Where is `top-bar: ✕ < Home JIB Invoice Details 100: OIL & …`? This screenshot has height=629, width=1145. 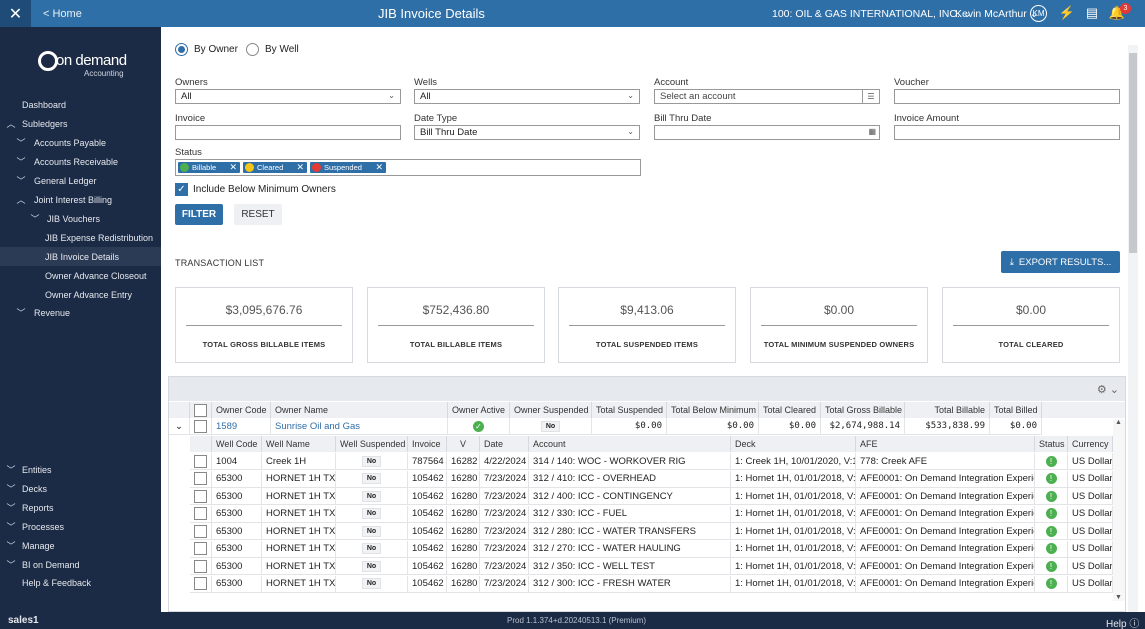
top-bar: ✕ < Home JIB Invoice Details 100: OIL & … is located at coordinates (572, 13).